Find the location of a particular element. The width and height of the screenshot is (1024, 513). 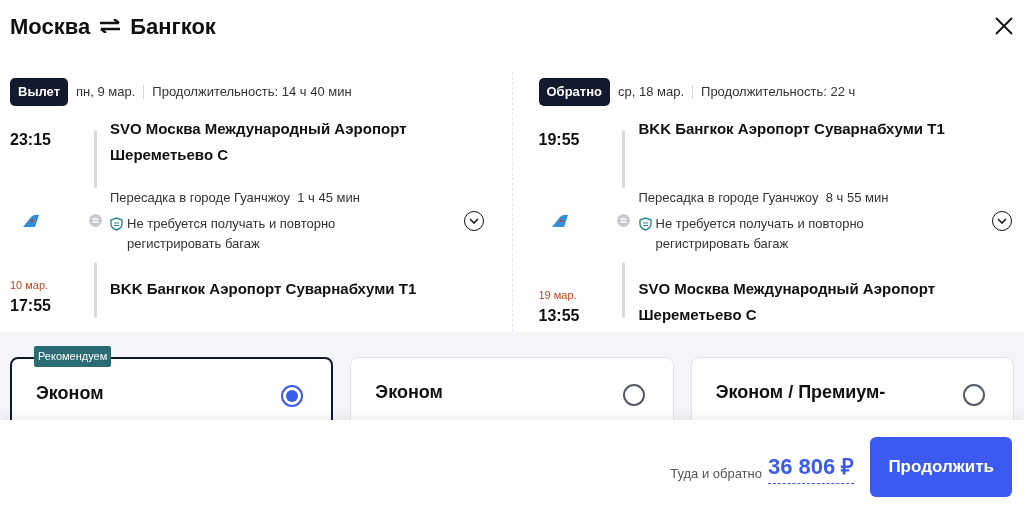

departure-time: 19:55 is located at coordinates (559, 139).